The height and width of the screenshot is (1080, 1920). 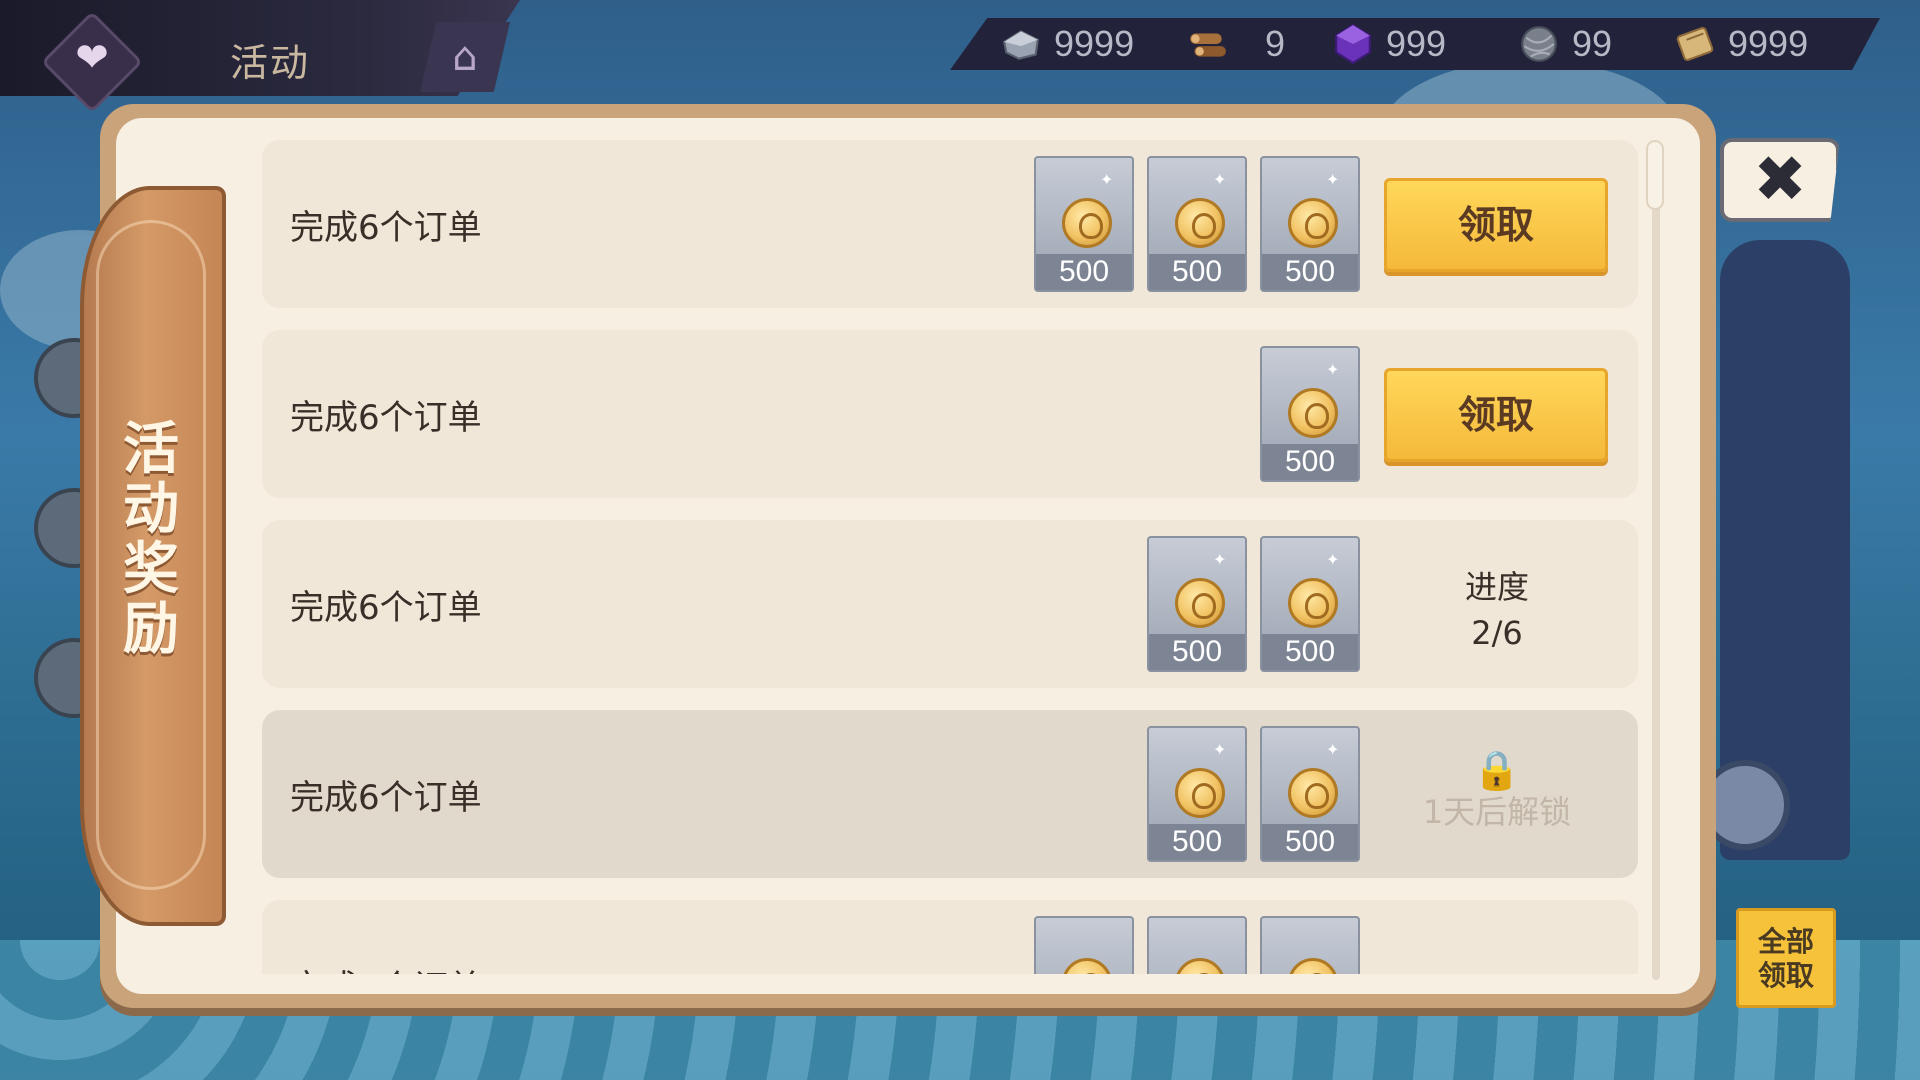 What do you see at coordinates (1695, 44) in the screenshot?
I see `scroll-icon` at bounding box center [1695, 44].